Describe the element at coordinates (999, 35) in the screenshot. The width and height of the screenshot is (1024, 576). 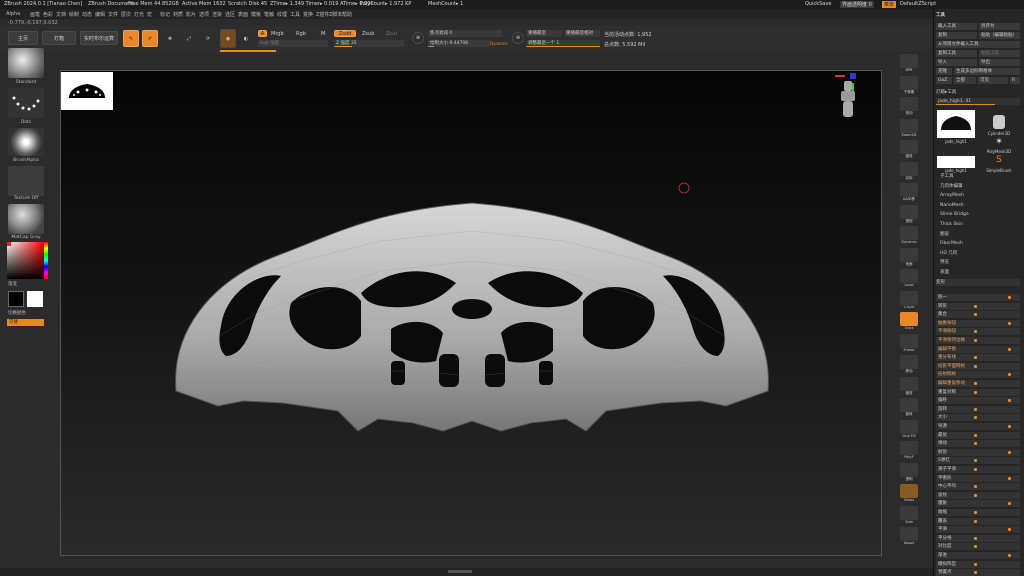
I see `paste-button: 粘贴（编辑粘贴）` at that location.